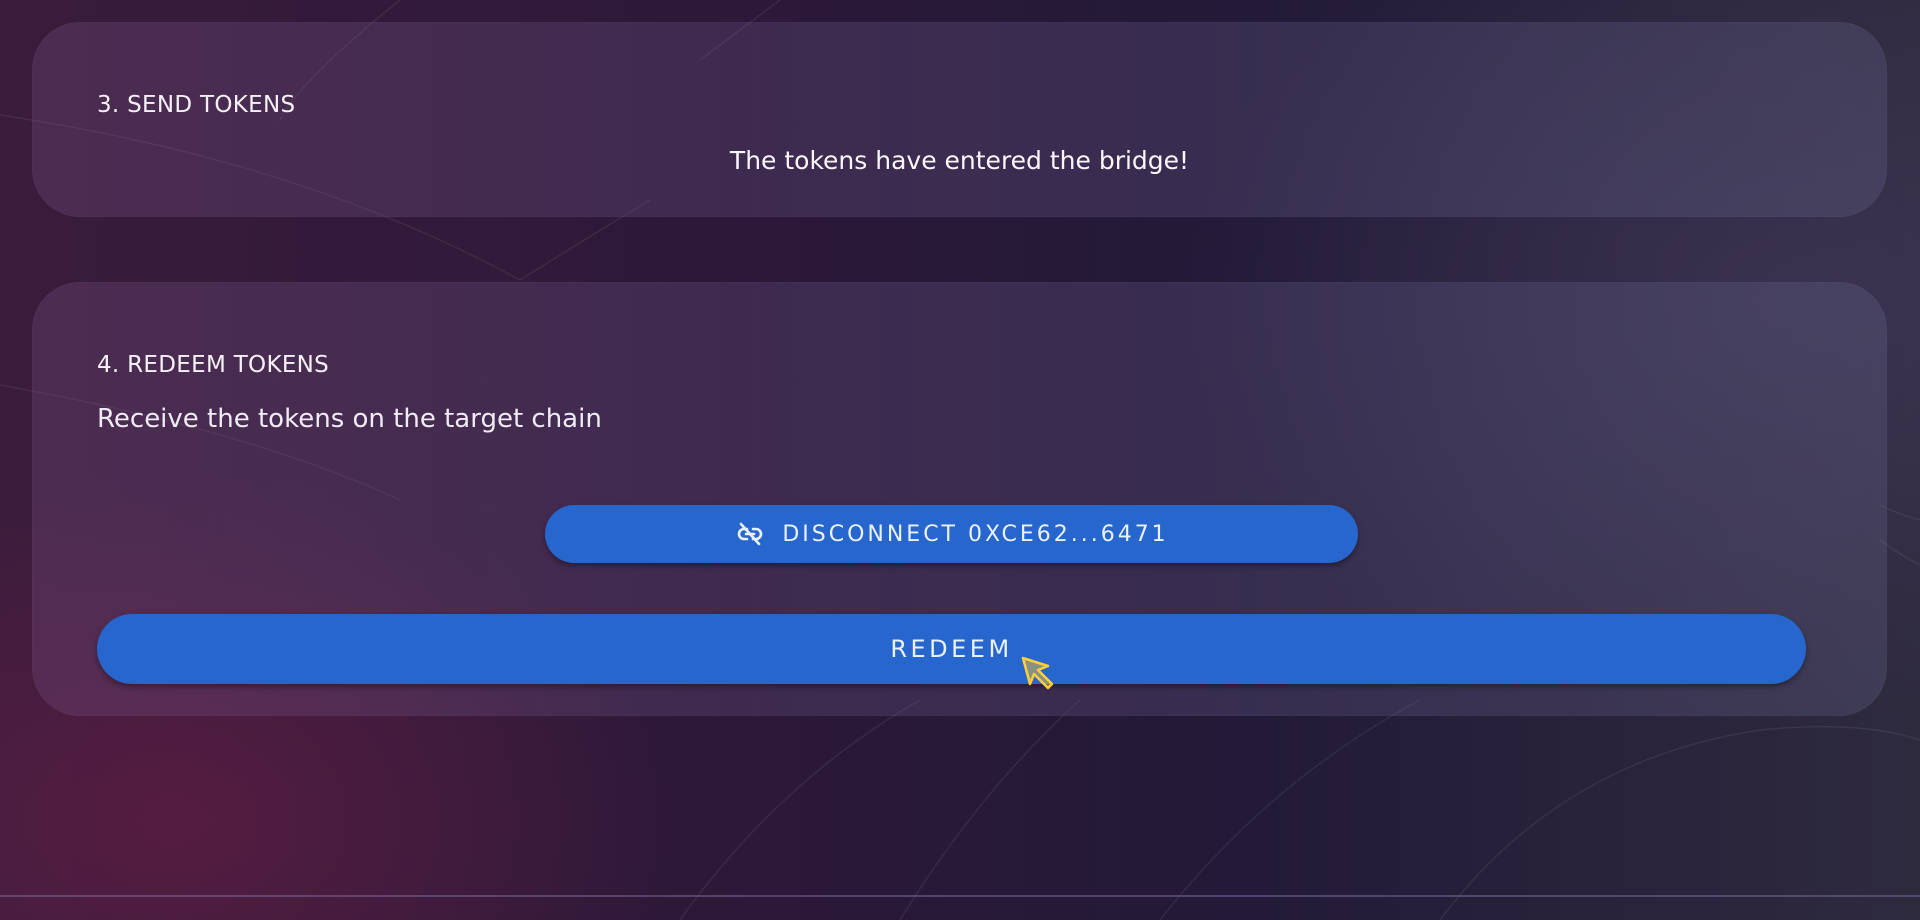  What do you see at coordinates (975, 534) in the screenshot?
I see `disconnect-wallet-label: DISCONNECT 0XCE62...6471` at bounding box center [975, 534].